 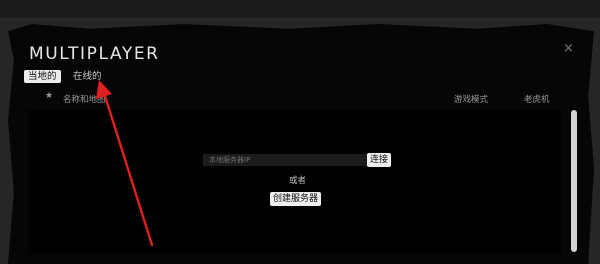 I want to click on annotation-arrow, so click(x=125, y=163).